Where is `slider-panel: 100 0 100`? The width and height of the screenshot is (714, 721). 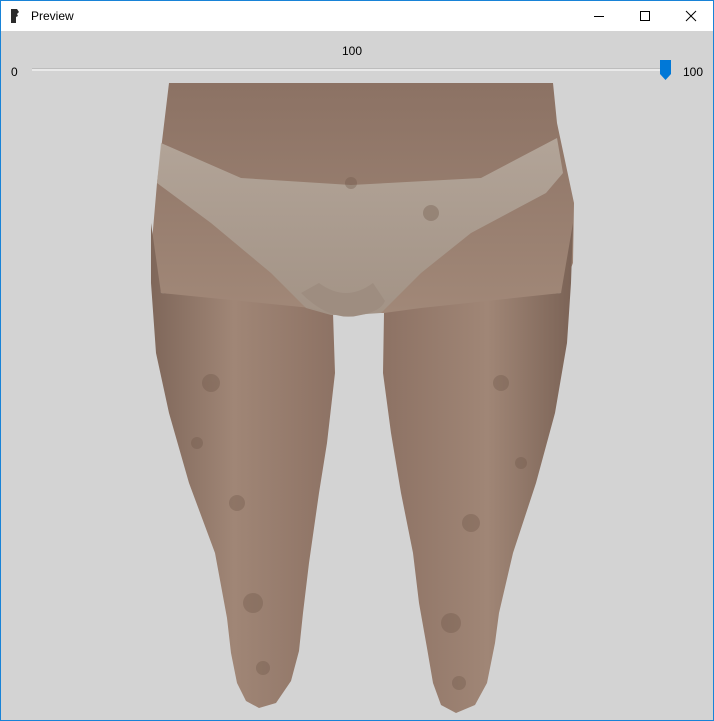
slider-panel: 100 0 100 is located at coordinates (357, 57).